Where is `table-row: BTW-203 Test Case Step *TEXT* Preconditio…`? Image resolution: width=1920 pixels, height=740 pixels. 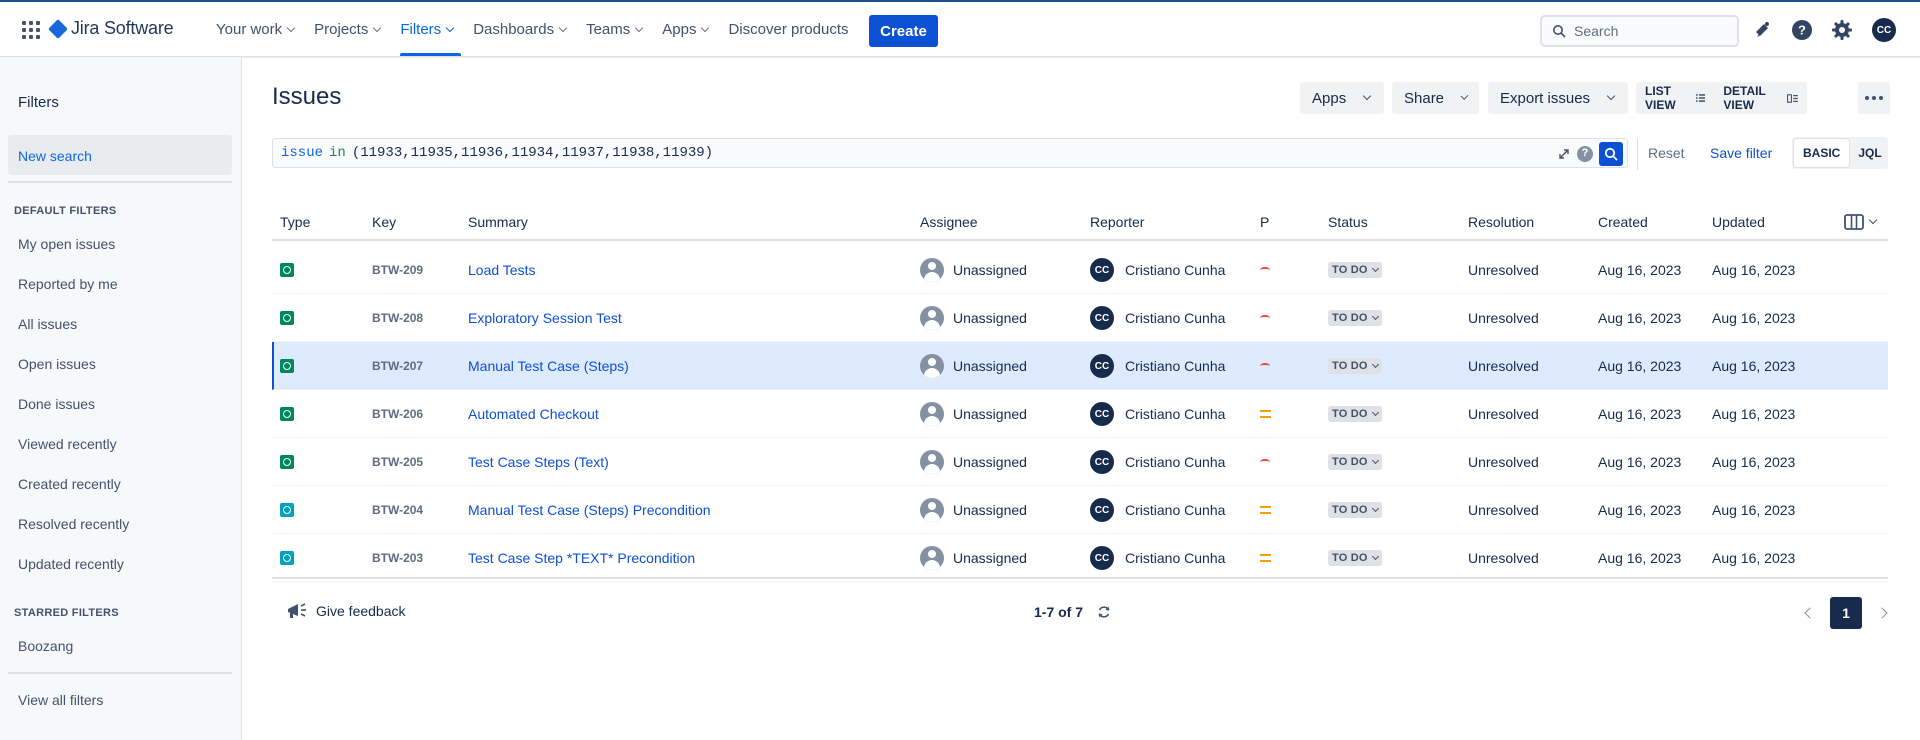
table-row: BTW-203 Test Case Step *TEXT* Preconditio… is located at coordinates (1080, 558).